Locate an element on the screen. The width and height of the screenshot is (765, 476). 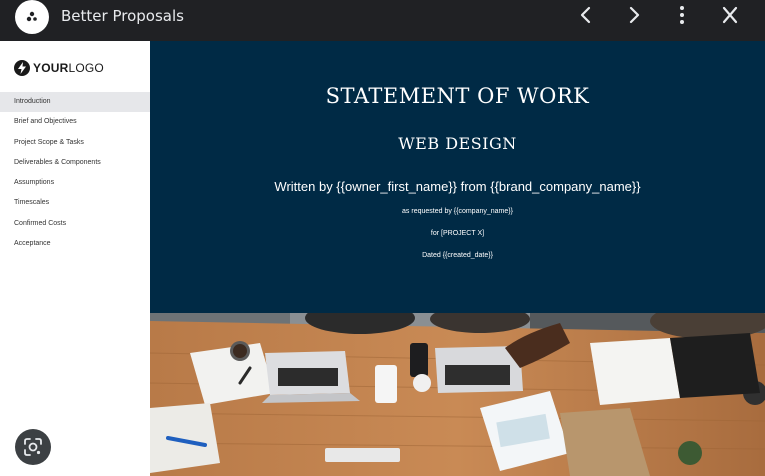
toc-item-confirmed-costs: Confirmed Costs is located at coordinates (75, 224).